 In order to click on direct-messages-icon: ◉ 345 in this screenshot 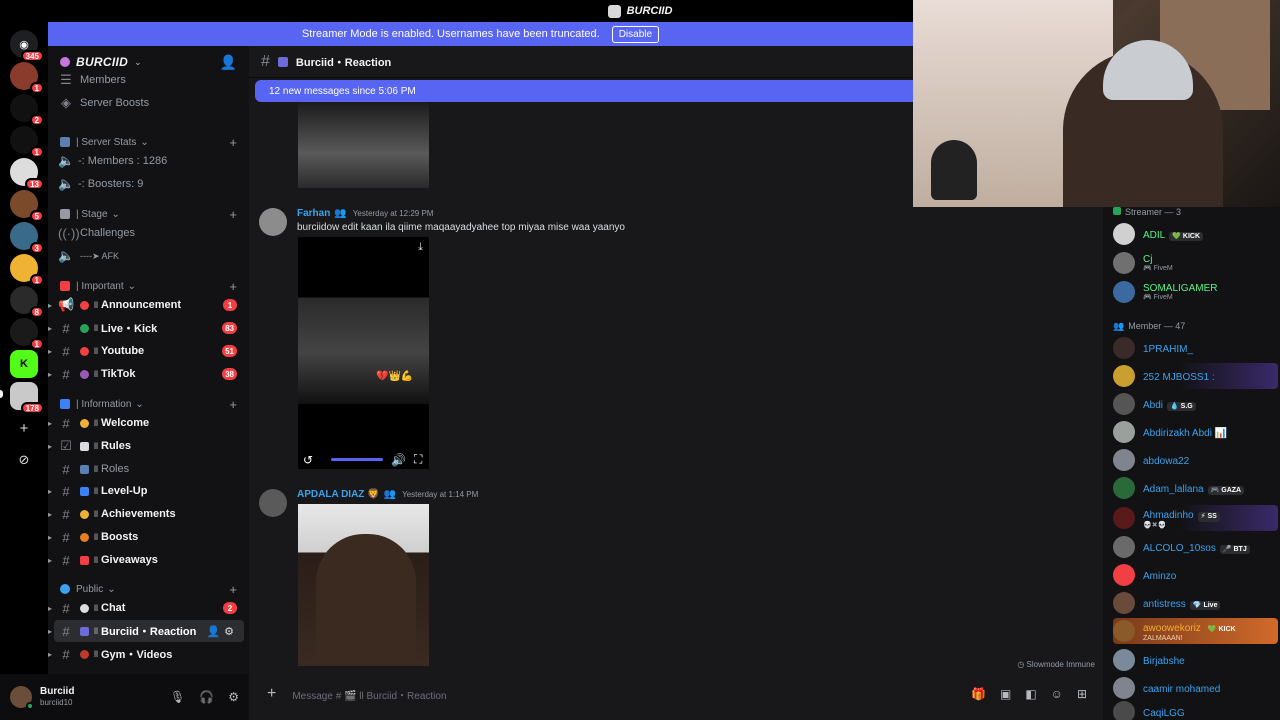, I will do `click(27, 46)`.